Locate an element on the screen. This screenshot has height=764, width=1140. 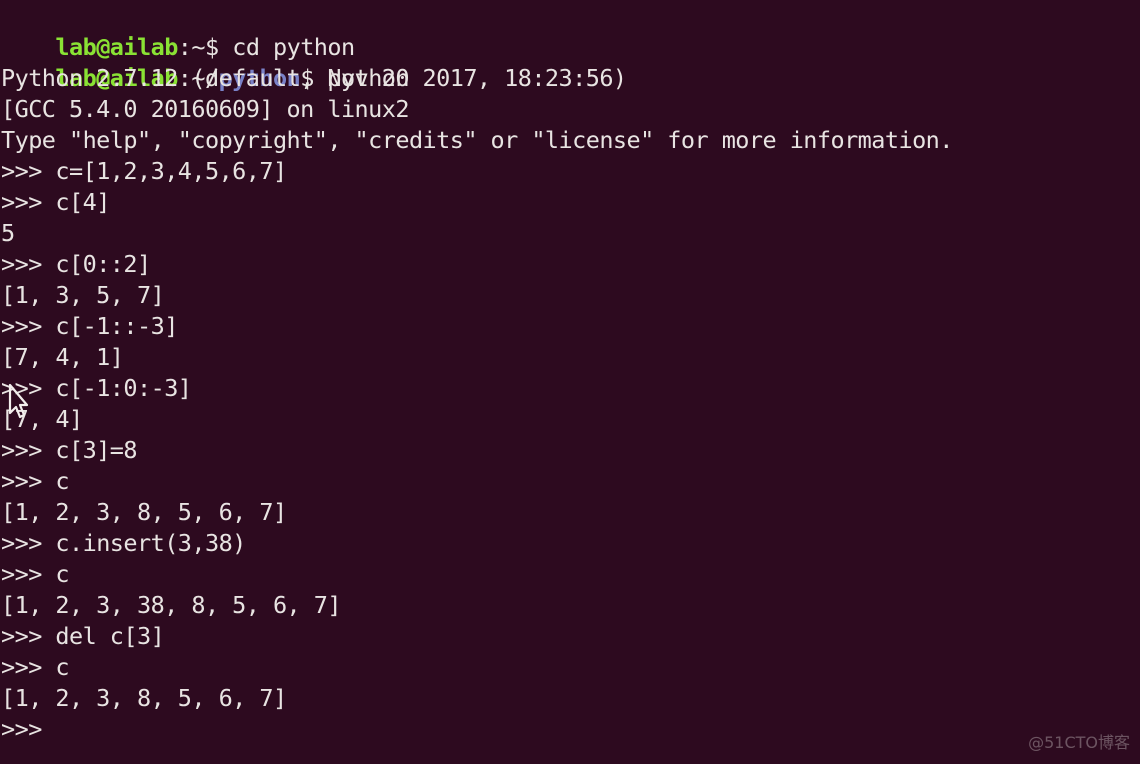
terminal-line: lab@ailab:~$ cd python is located at coordinates (570, 31).